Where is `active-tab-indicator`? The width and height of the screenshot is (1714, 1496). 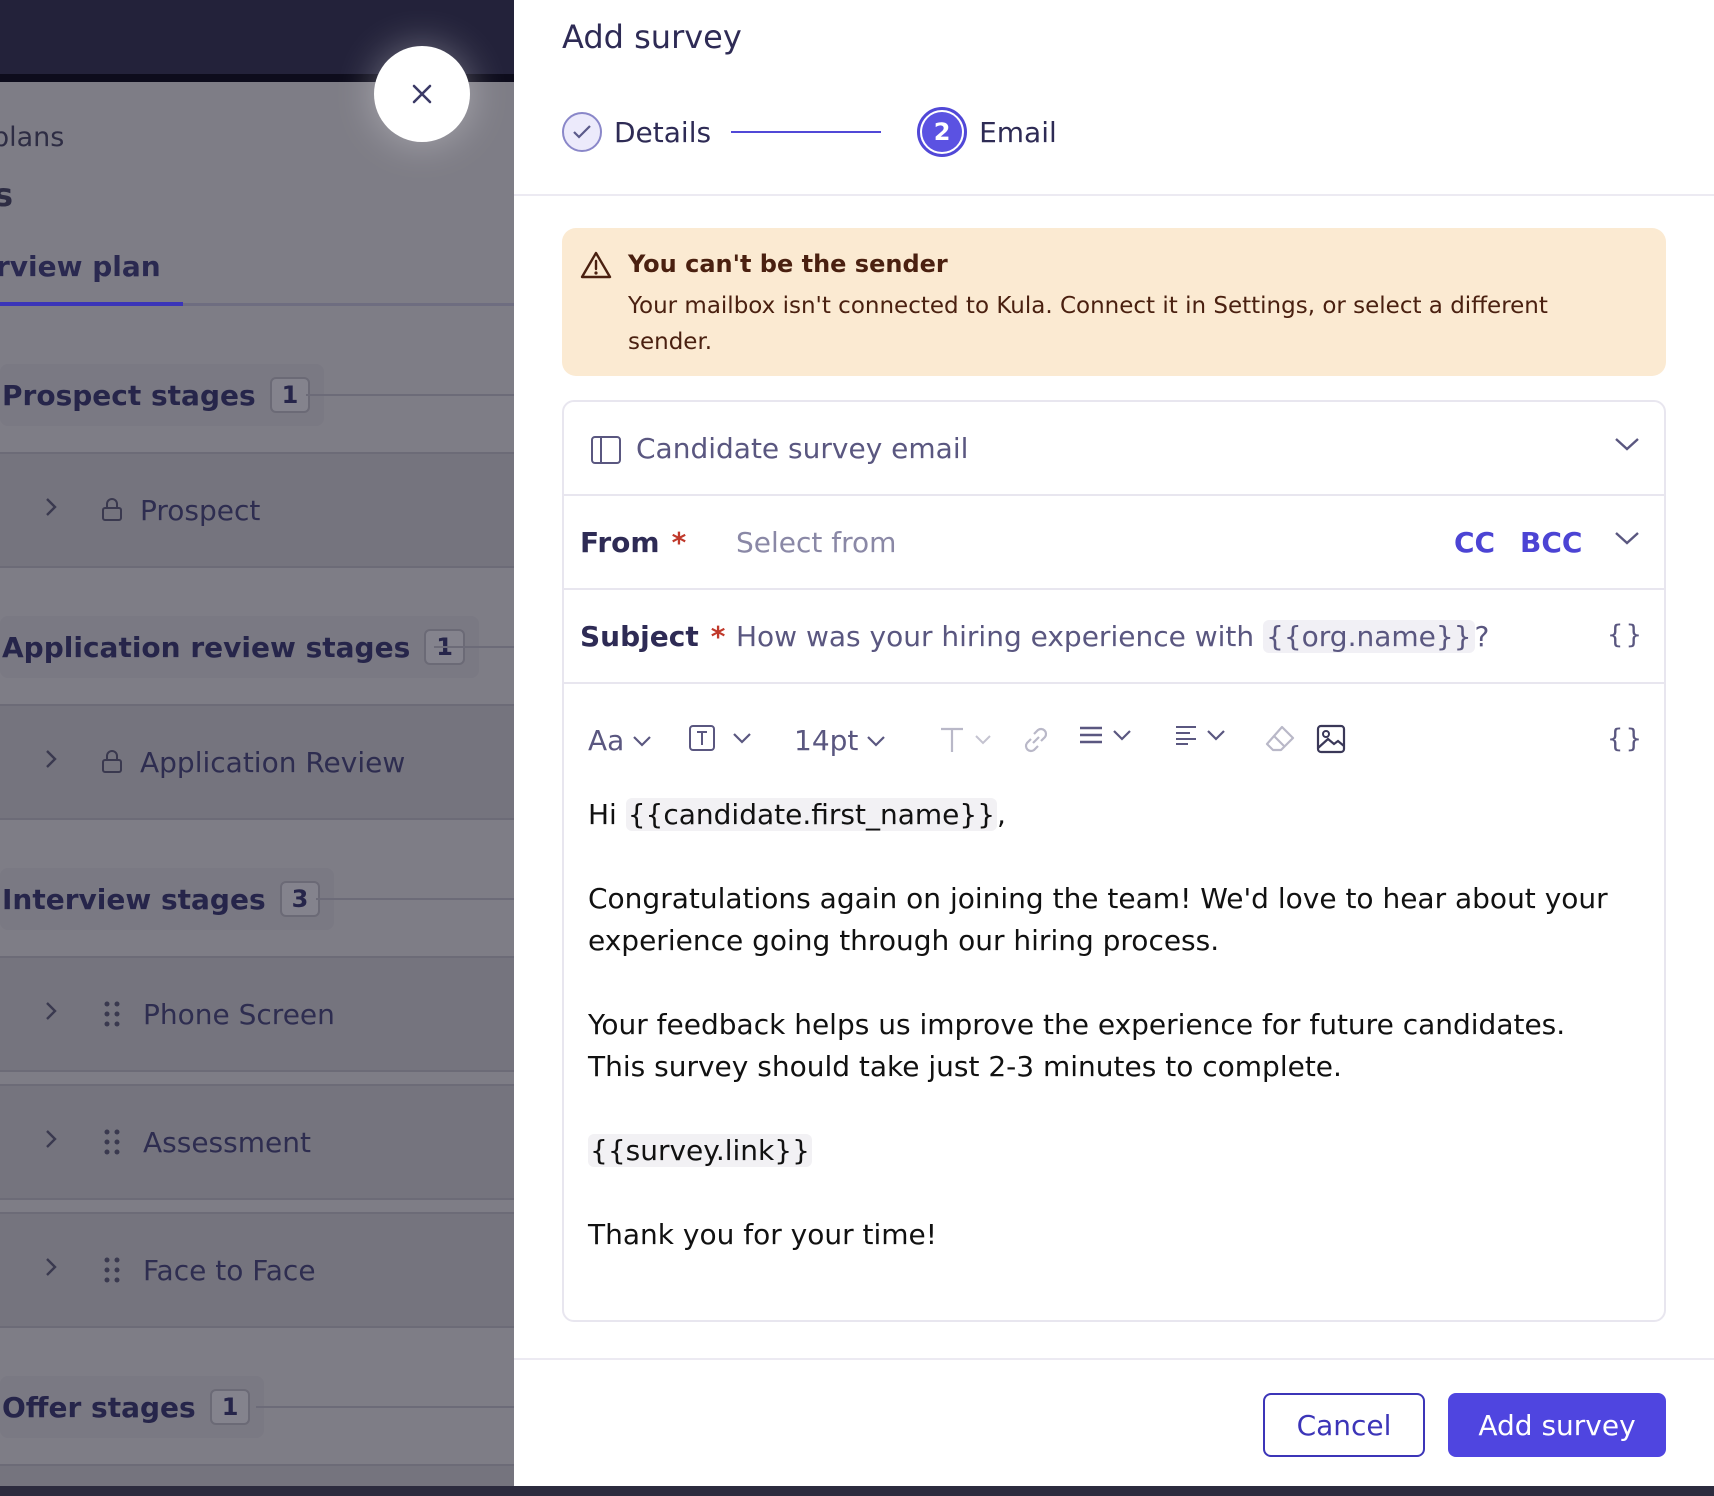 active-tab-indicator is located at coordinates (91, 304).